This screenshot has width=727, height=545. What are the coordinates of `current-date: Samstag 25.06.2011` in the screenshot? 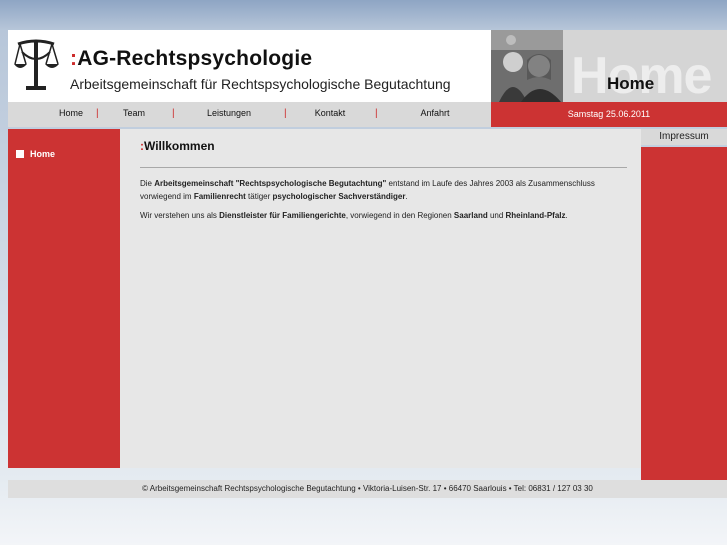 It's located at (609, 114).